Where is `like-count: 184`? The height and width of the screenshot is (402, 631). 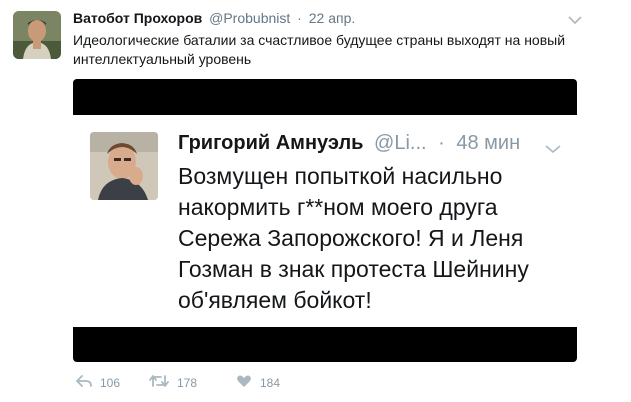
like-count: 184 is located at coordinates (270, 382).